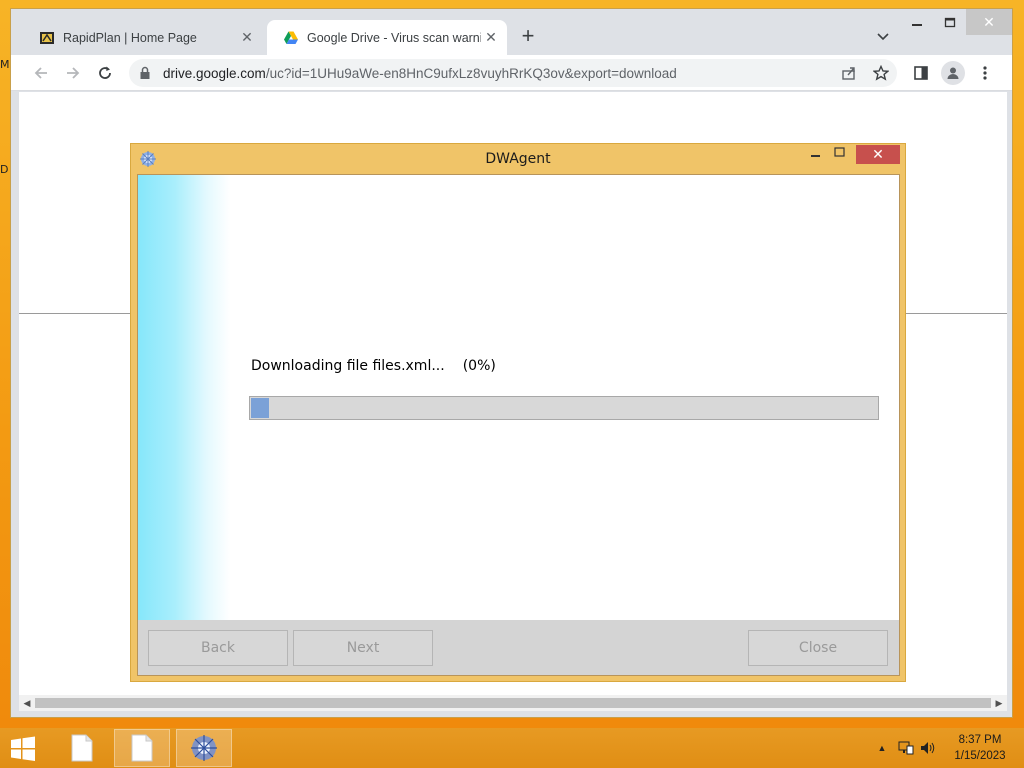 The width and height of the screenshot is (1024, 768). I want to click on back-button: Back, so click(218, 648).